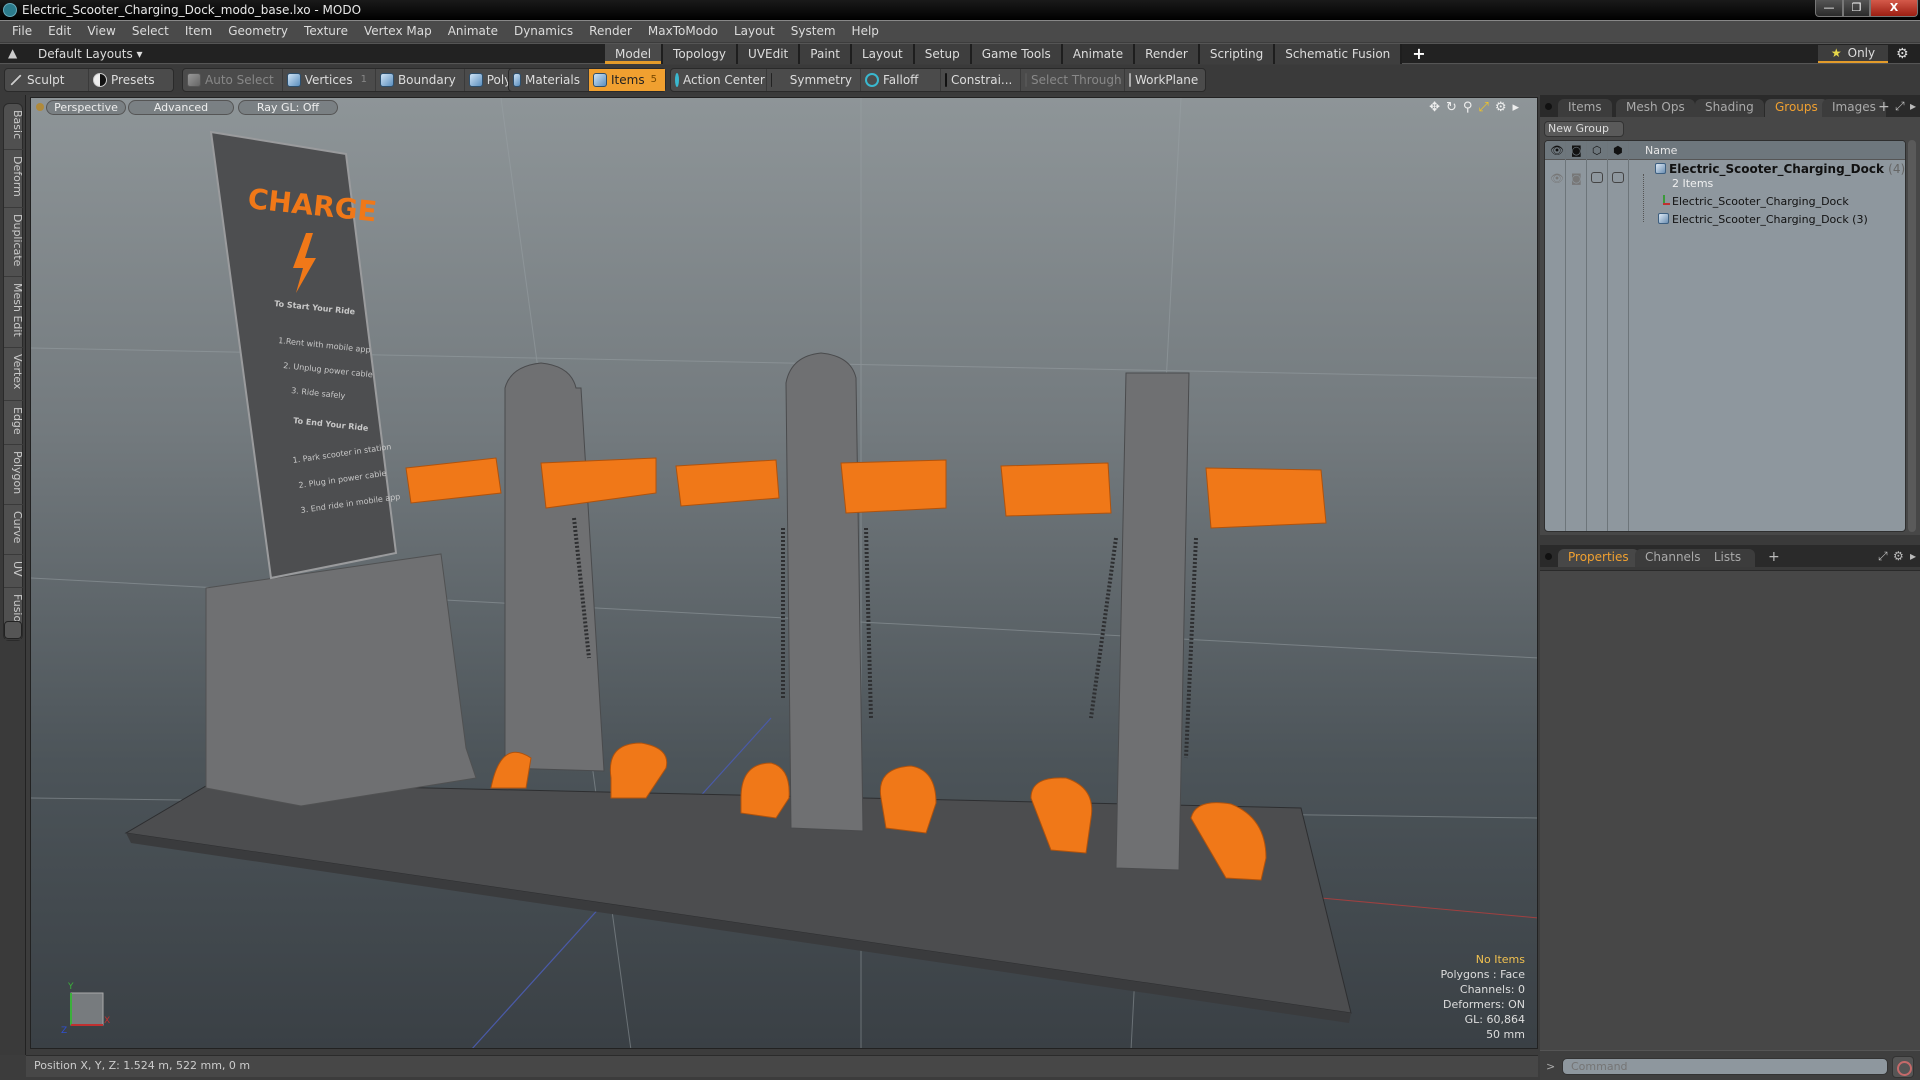 Image resolution: width=1920 pixels, height=1080 pixels. I want to click on advanced-button: Advanced, so click(181, 107).